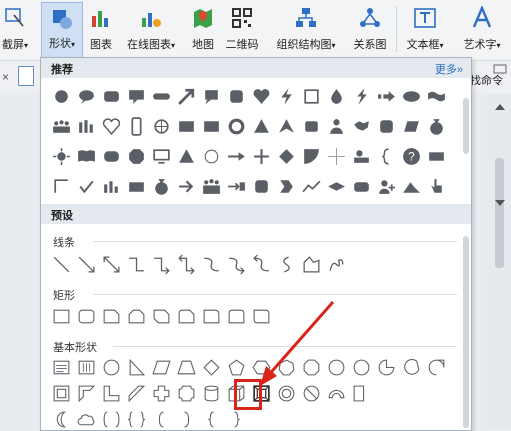  I want to click on add-user-shape, so click(386, 186).